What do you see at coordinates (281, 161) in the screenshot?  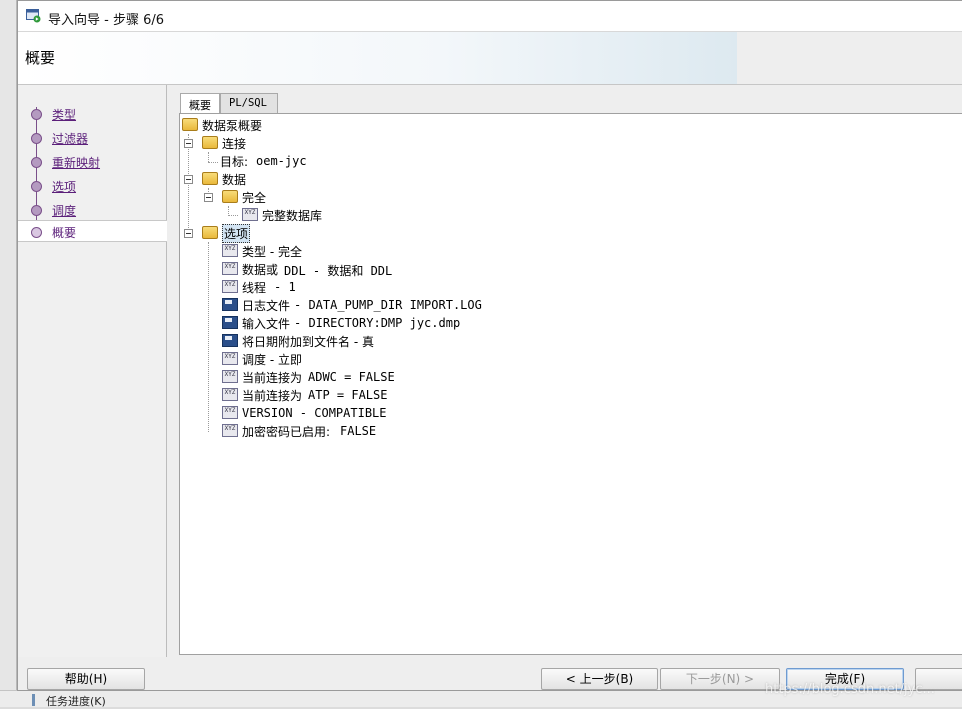 I see `tree-node-value: oem-jyc` at bounding box center [281, 161].